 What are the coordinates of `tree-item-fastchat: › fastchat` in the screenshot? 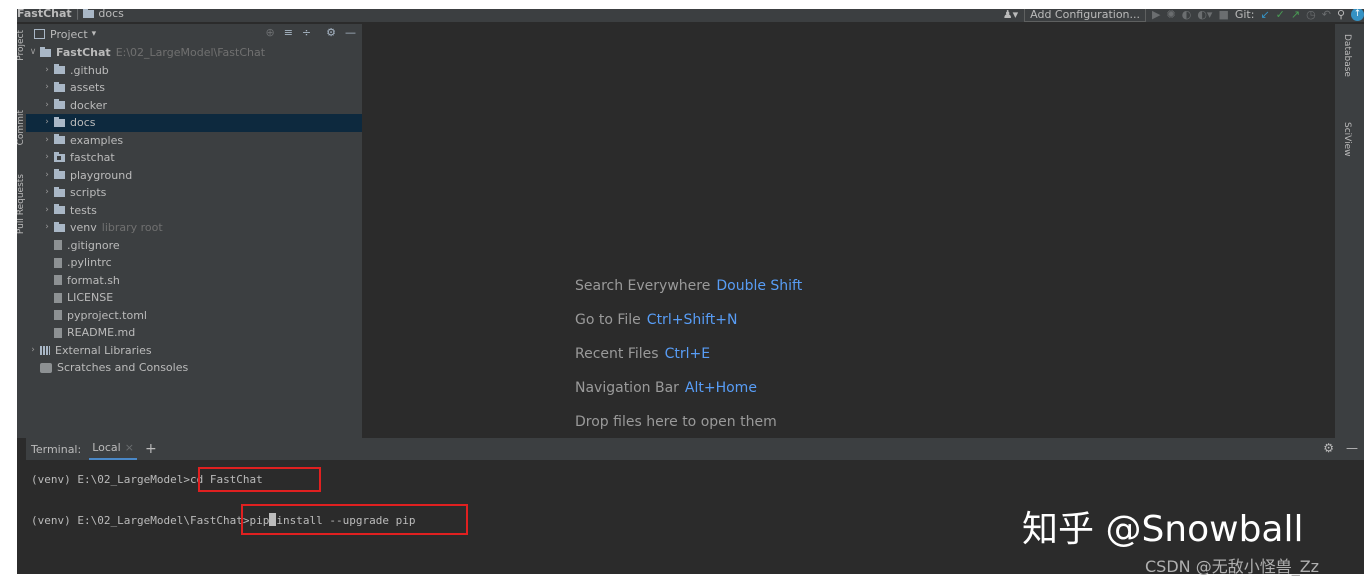 It's located at (194, 158).